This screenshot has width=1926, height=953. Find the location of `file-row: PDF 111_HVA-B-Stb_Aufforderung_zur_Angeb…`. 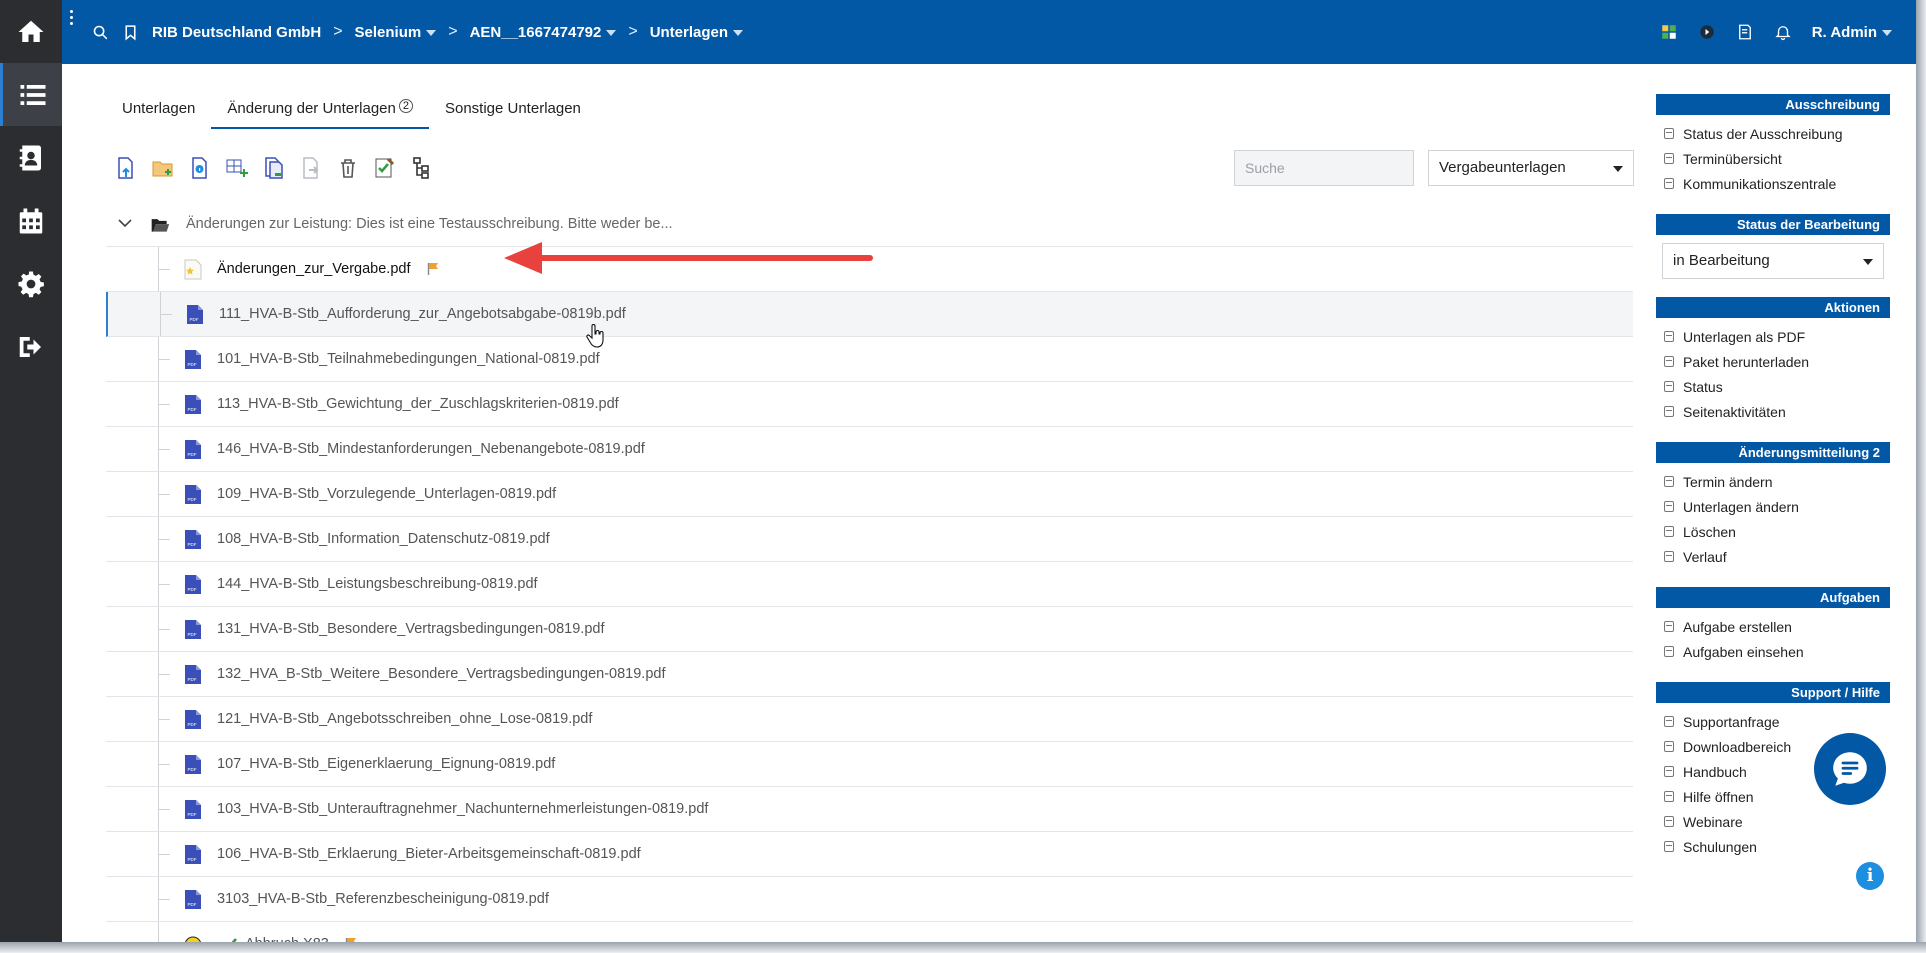

file-row: PDF 111_HVA-B-Stb_Aufforderung_zur_Angeb… is located at coordinates (869, 314).